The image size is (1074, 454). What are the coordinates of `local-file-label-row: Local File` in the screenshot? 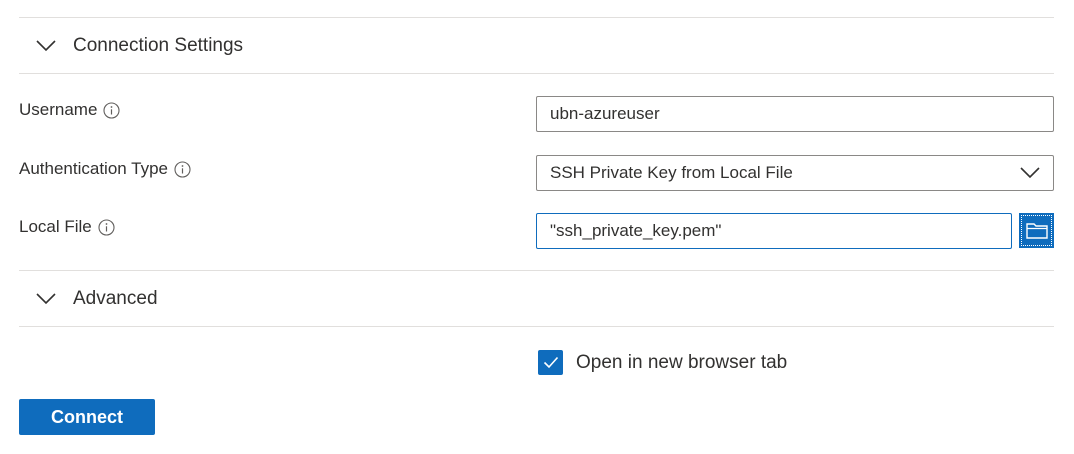 It's located at (67, 227).